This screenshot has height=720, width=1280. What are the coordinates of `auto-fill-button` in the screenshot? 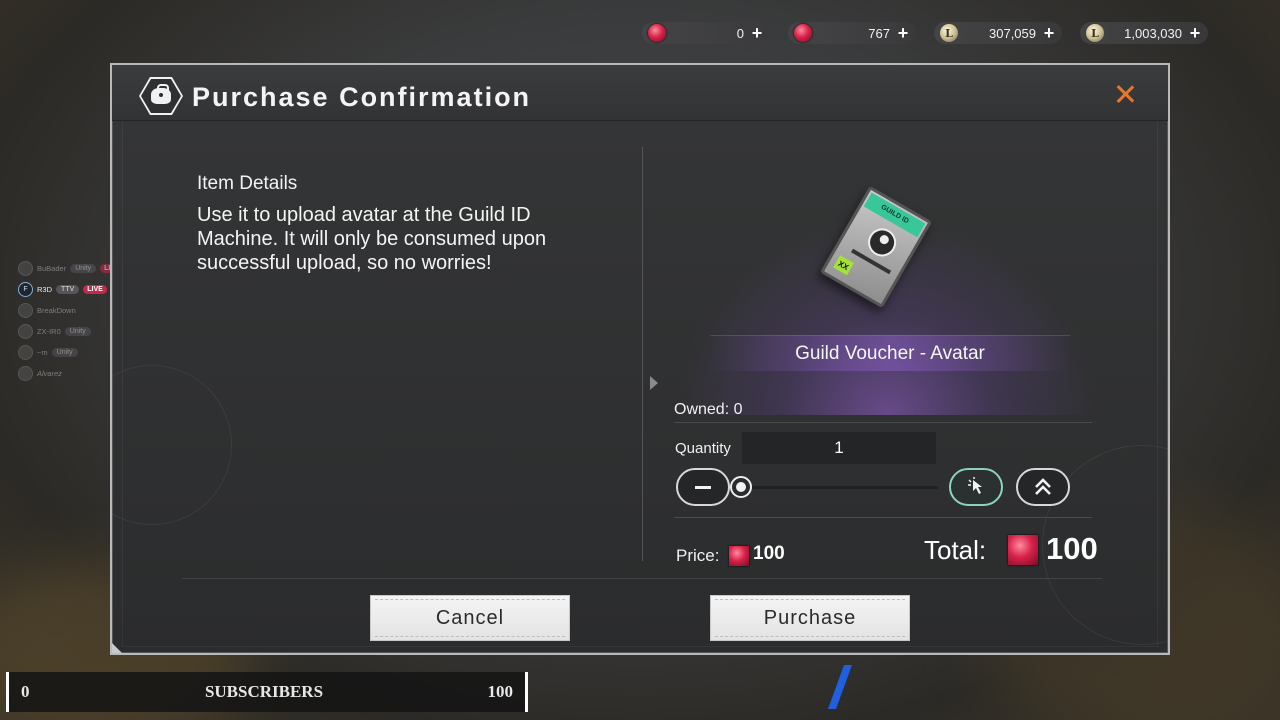 It's located at (976, 487).